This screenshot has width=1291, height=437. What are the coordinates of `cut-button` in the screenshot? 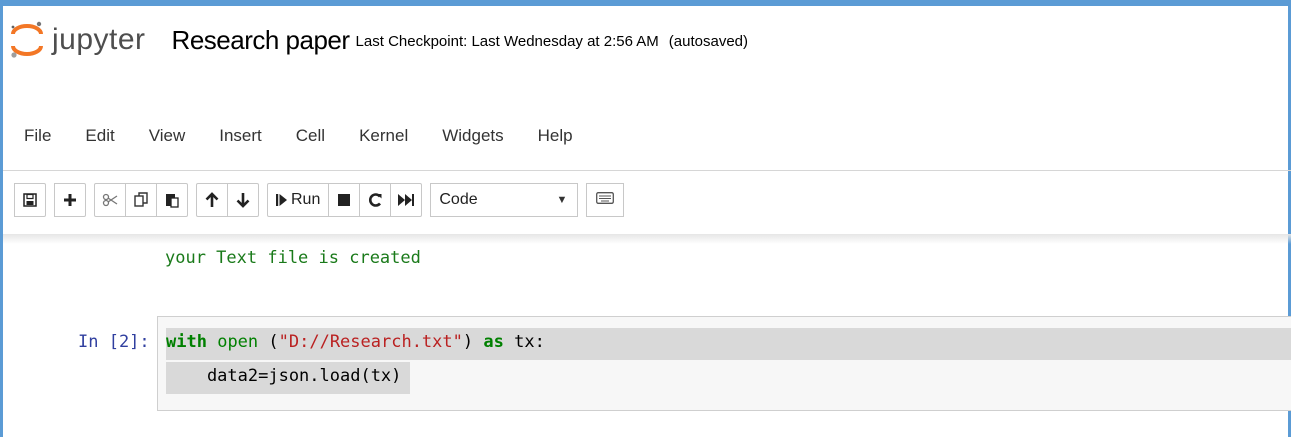 It's located at (110, 200).